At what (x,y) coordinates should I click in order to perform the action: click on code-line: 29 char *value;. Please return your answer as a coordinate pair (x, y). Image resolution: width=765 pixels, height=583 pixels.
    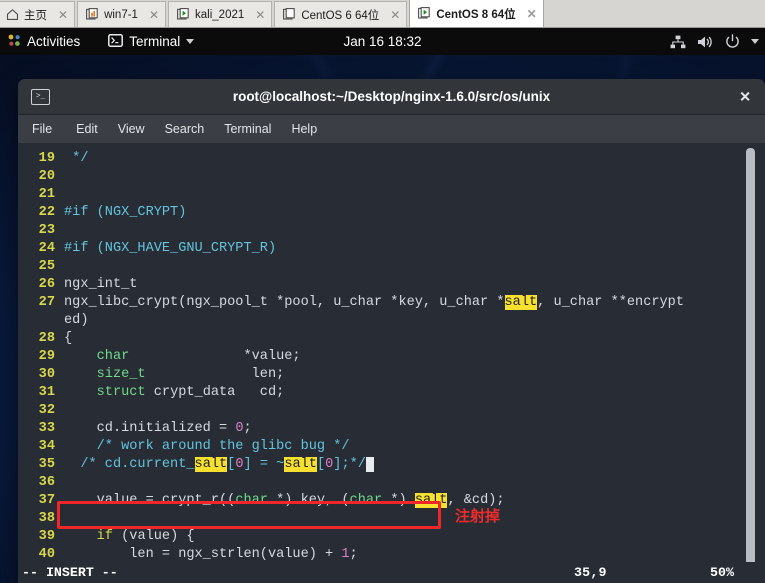
    Looking at the image, I should click on (391, 357).